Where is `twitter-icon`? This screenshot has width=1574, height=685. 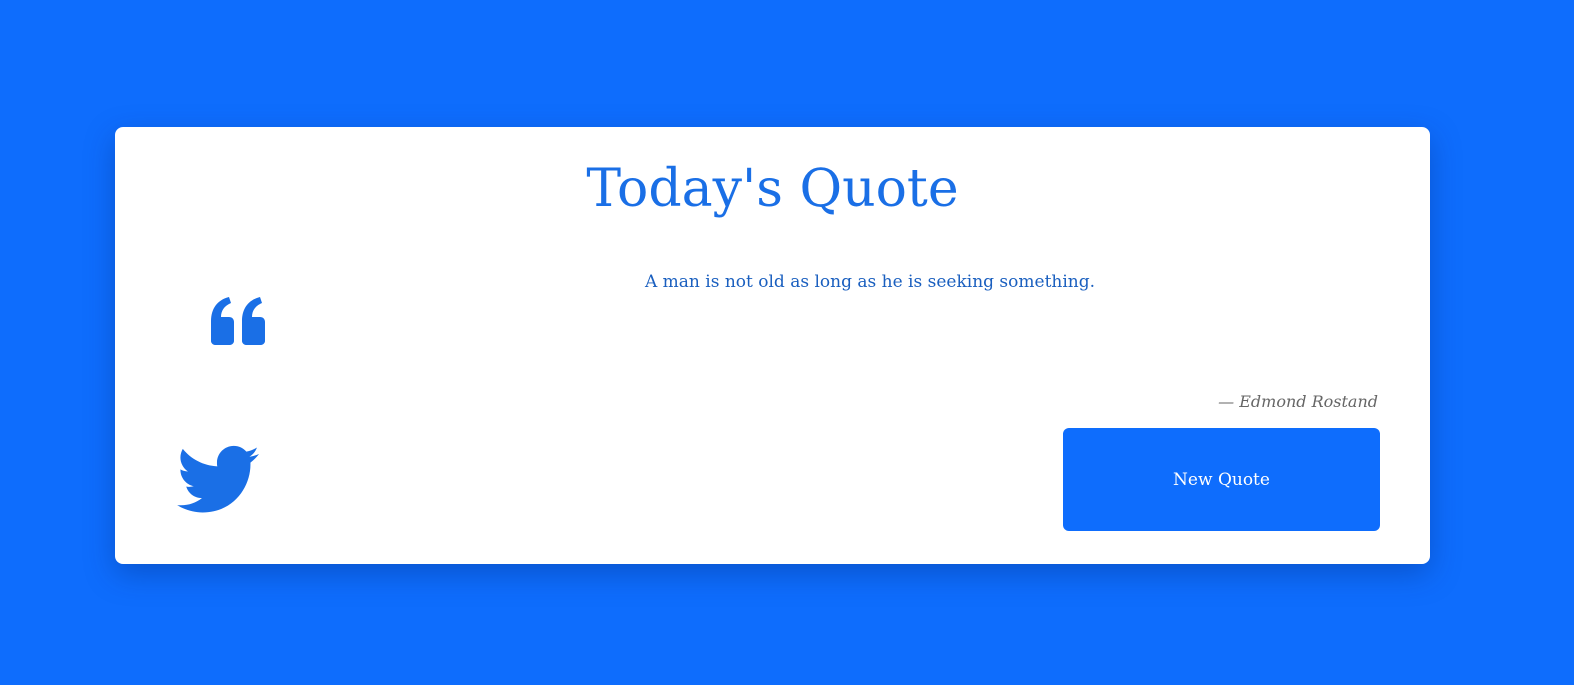 twitter-icon is located at coordinates (218, 480).